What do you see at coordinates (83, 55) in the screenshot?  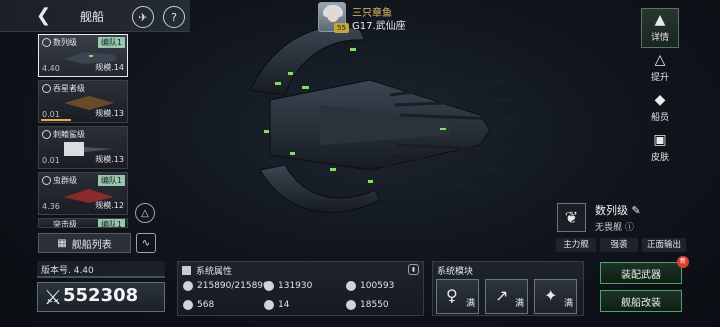 I see `ship-card: 数列级 编队1 4.40 规模.14` at bounding box center [83, 55].